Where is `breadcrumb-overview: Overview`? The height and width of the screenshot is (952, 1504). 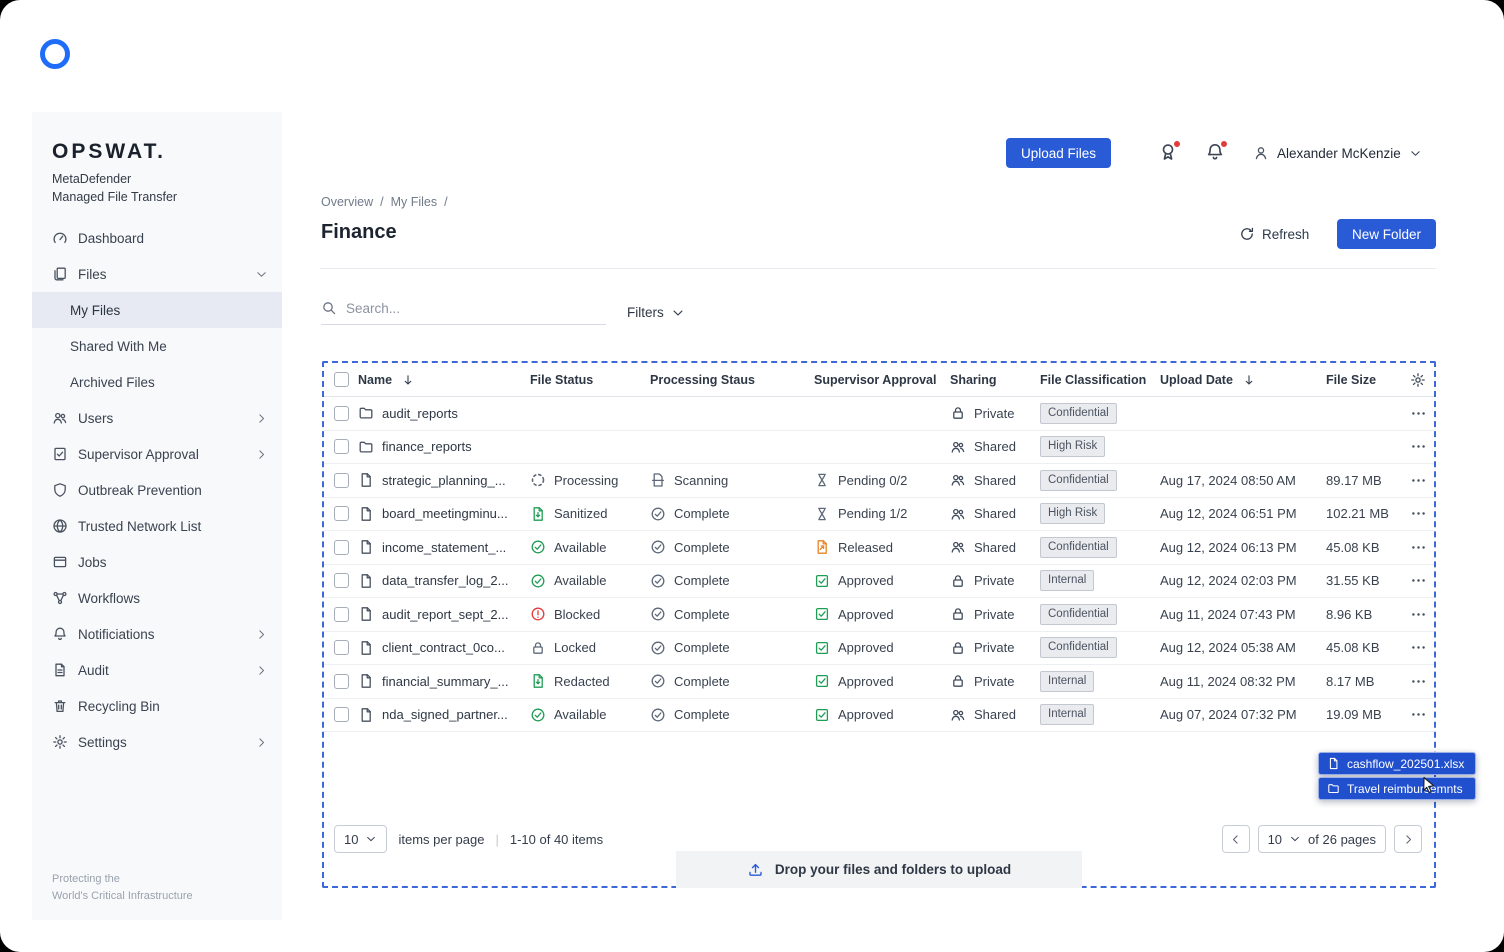
breadcrumb-overview: Overview is located at coordinates (347, 202).